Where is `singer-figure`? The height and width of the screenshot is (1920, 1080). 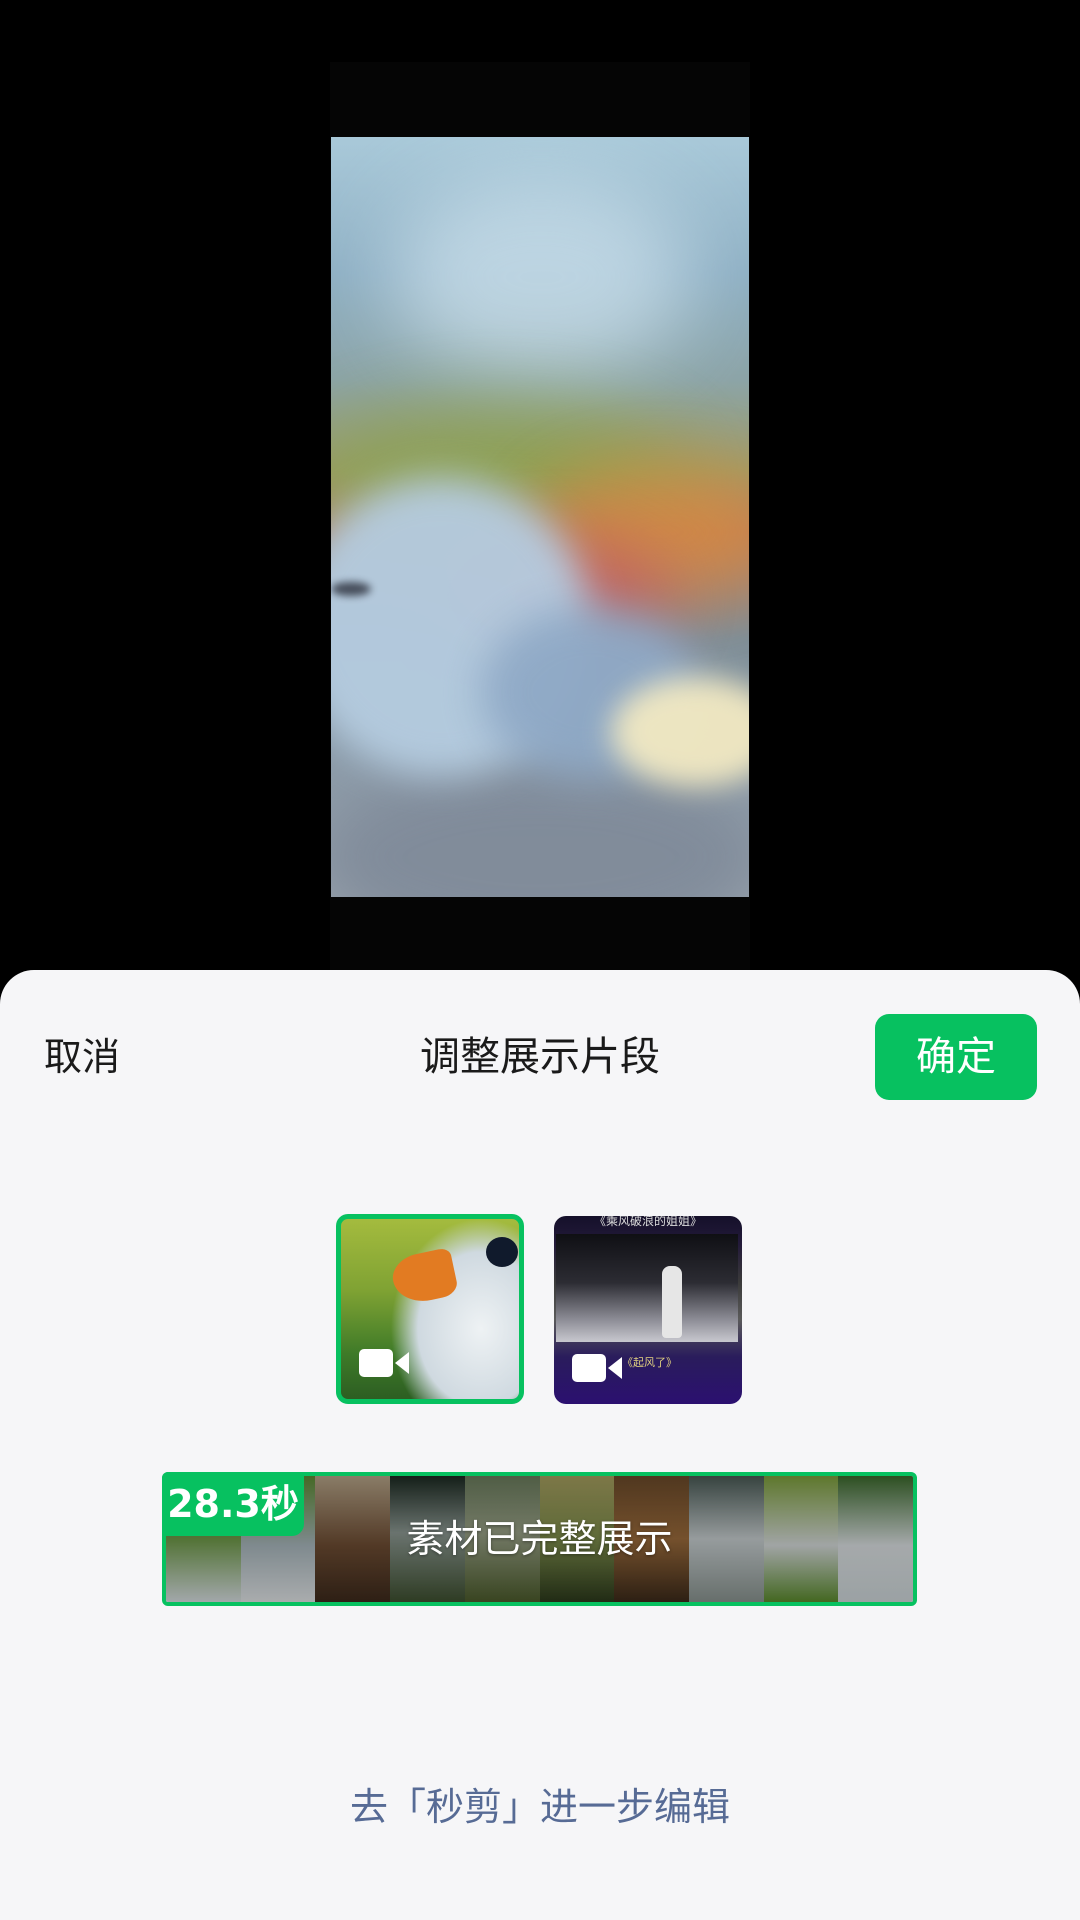 singer-figure is located at coordinates (672, 1302).